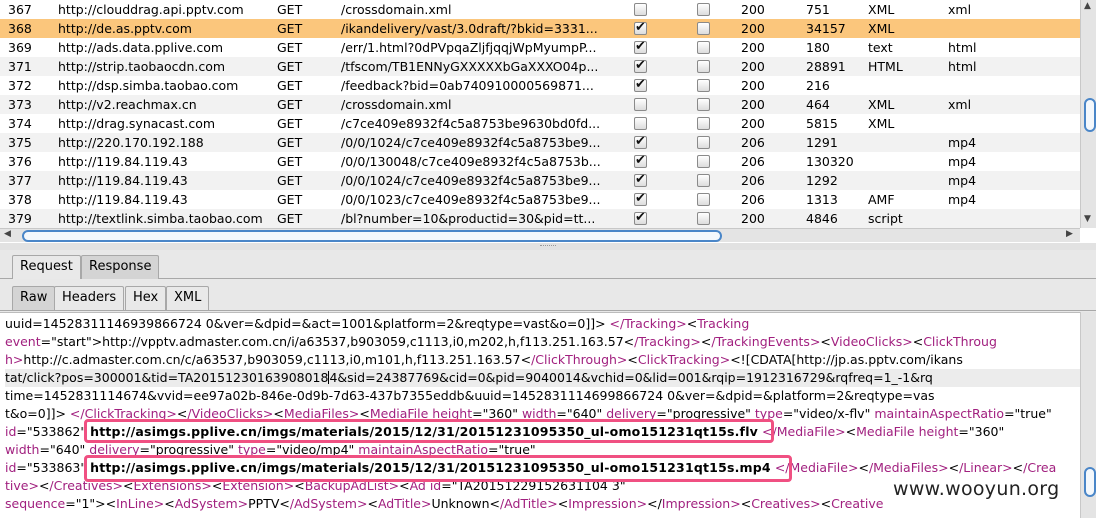 The image size is (1096, 518). What do you see at coordinates (962, 47) in the screenshot?
I see `row-extension: html` at bounding box center [962, 47].